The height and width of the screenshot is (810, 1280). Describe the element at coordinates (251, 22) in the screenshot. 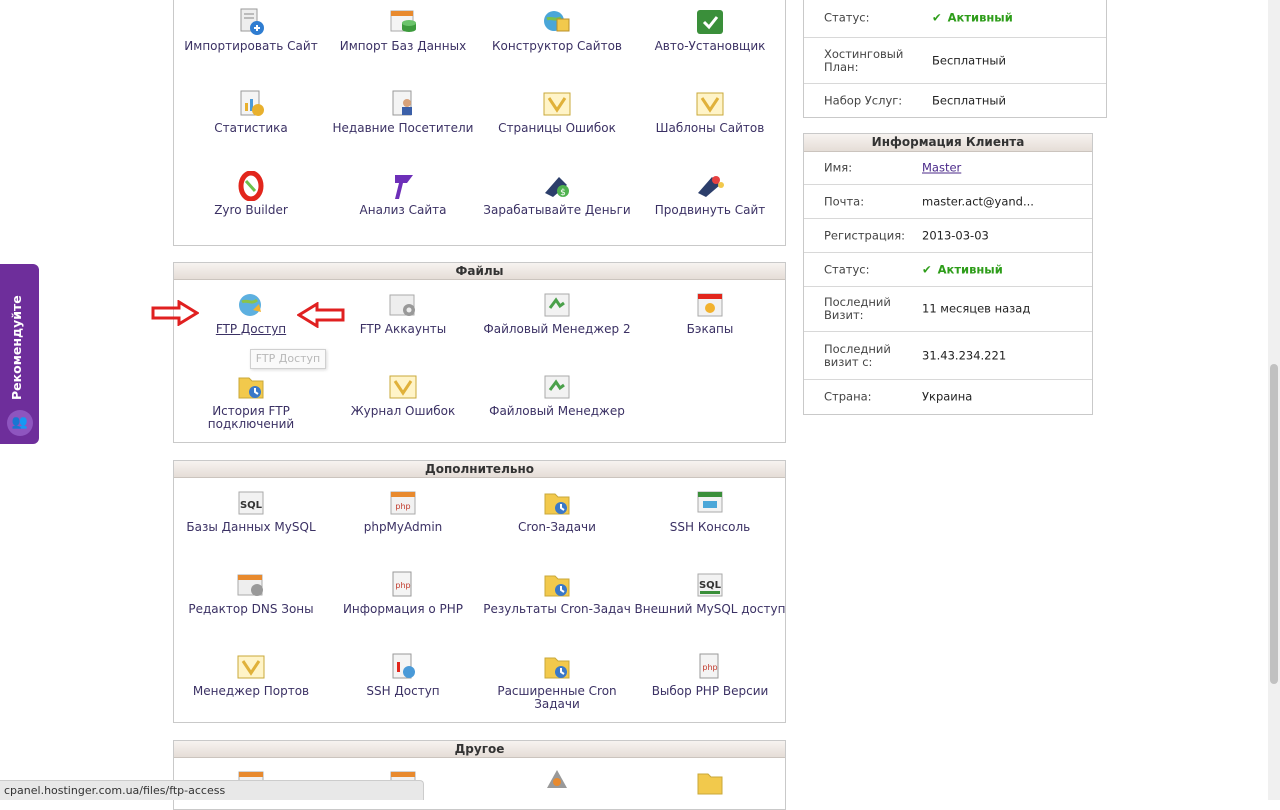

I see `import-site-icon` at that location.